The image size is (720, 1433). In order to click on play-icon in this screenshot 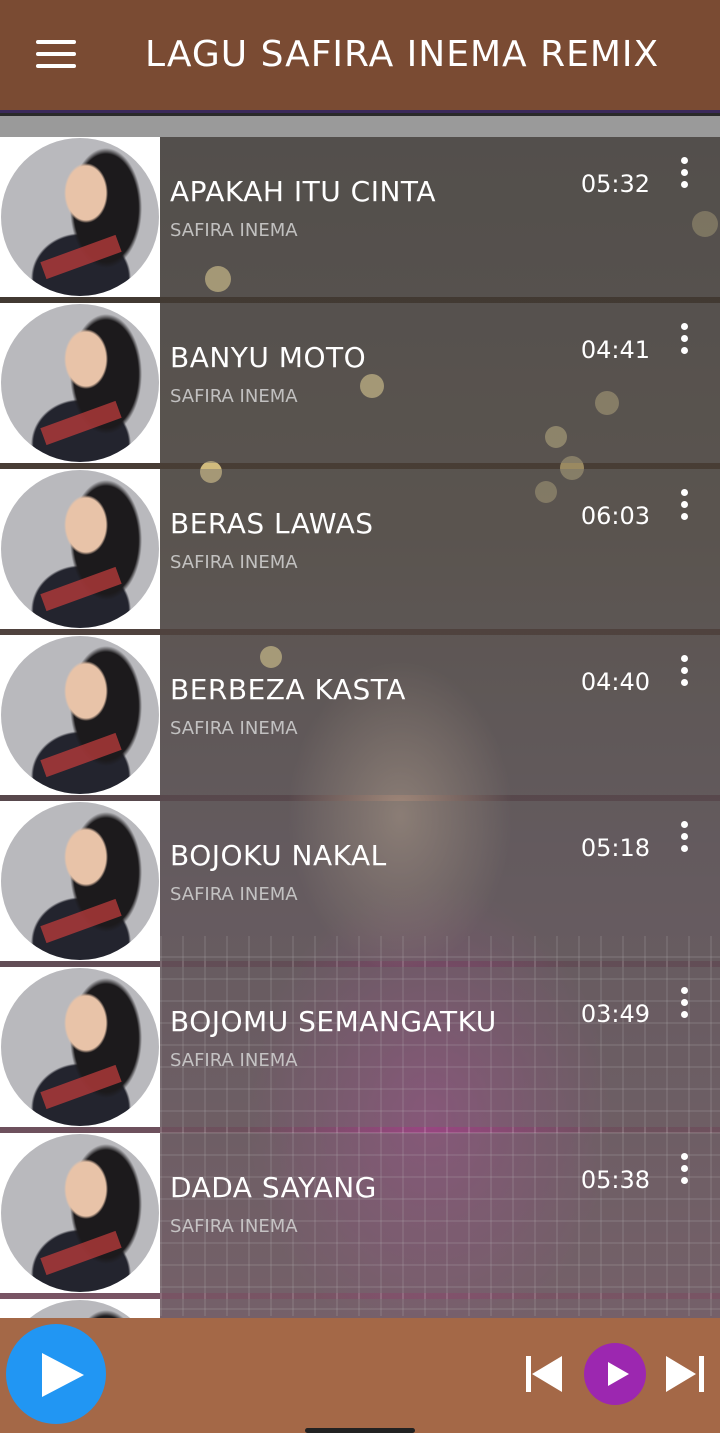, I will do `click(56, 1374)`.